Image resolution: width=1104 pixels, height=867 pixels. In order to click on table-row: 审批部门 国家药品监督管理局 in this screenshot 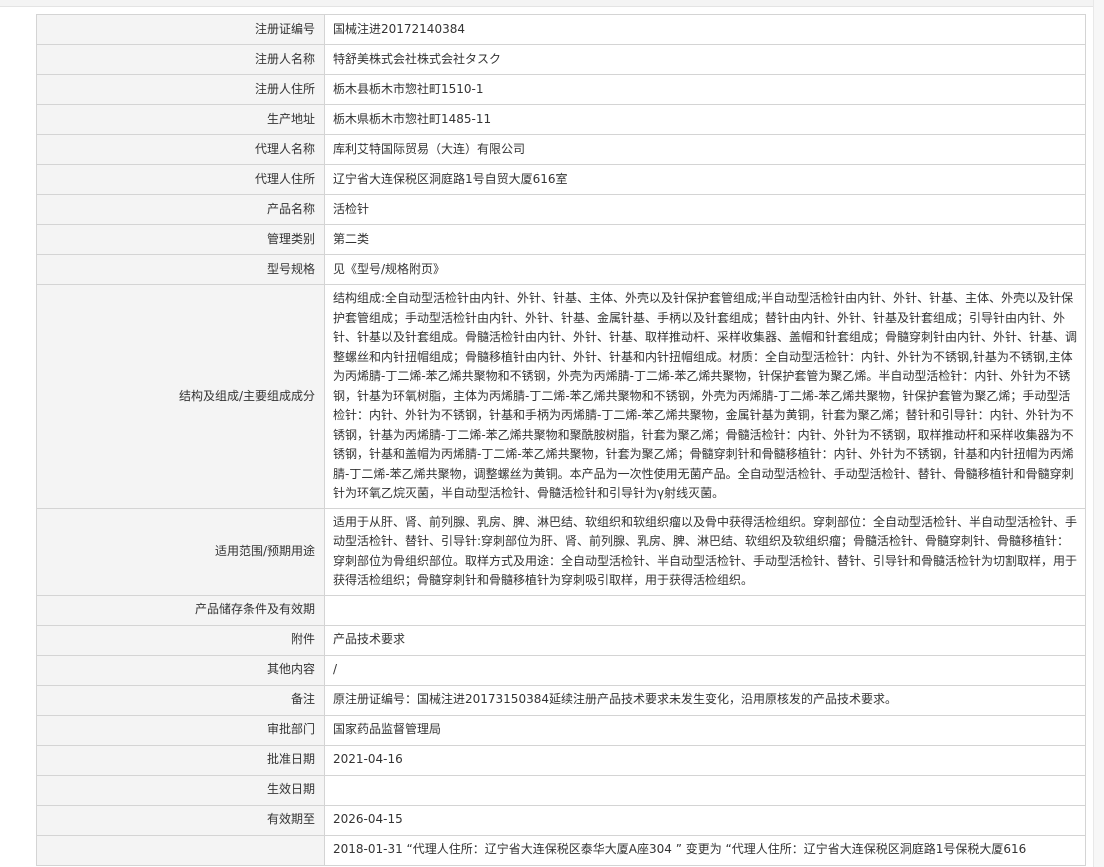, I will do `click(561, 730)`.